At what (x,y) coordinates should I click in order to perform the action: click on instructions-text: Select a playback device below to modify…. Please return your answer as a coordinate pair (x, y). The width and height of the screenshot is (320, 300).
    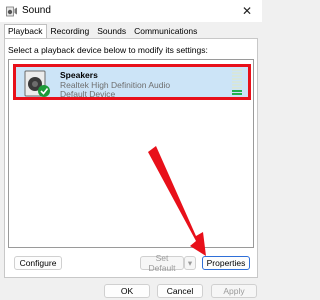
    Looking at the image, I should click on (108, 50).